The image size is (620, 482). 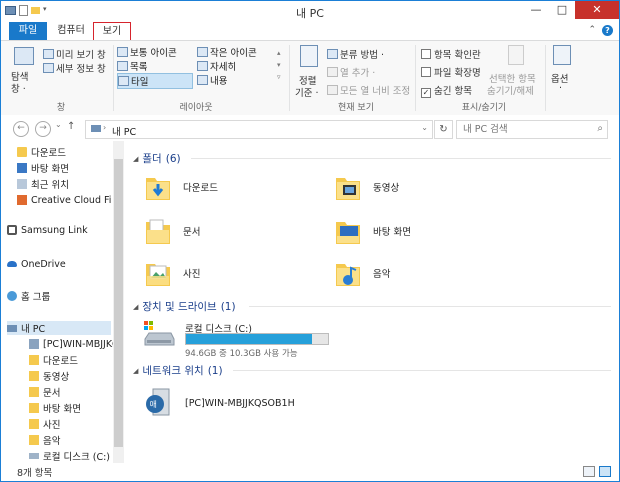 I want to click on sort-by-button: 정렬 기준 ·, so click(x=309, y=72).